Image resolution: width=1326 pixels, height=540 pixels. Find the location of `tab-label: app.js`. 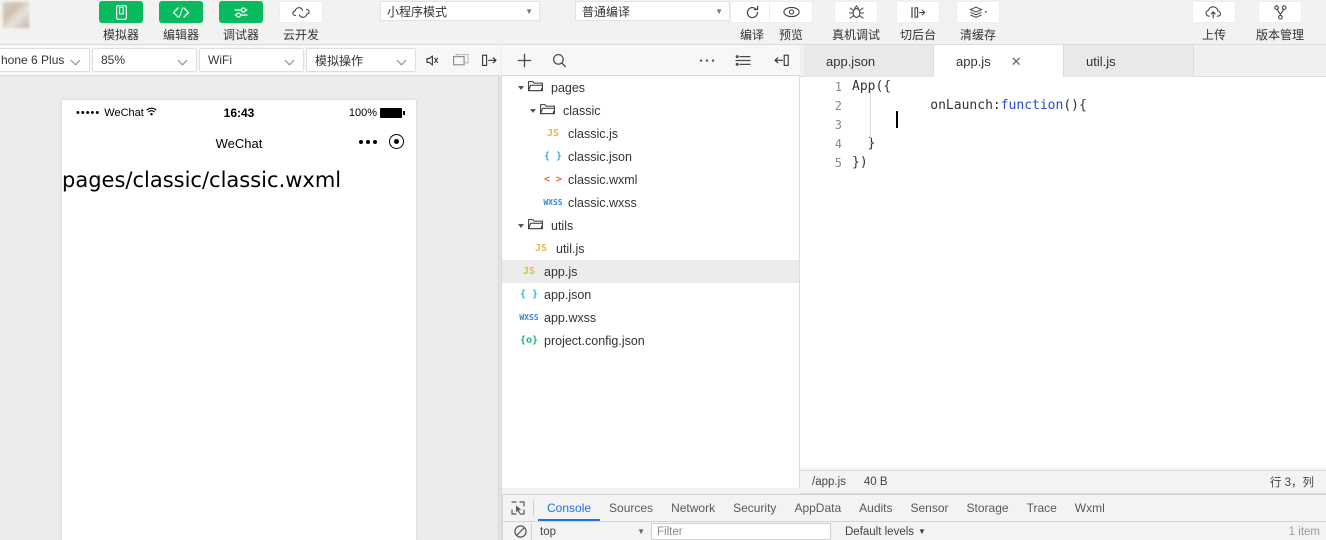

tab-label: app.js is located at coordinates (973, 61).